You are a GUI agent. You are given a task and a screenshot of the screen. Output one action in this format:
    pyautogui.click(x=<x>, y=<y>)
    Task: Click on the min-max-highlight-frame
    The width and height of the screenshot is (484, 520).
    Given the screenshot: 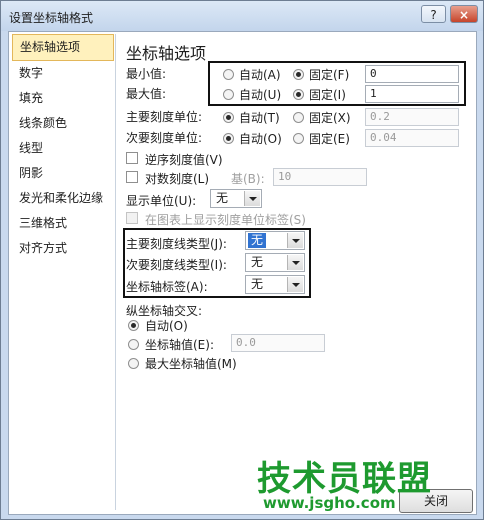 What is the action you would take?
    pyautogui.click(x=337, y=83)
    